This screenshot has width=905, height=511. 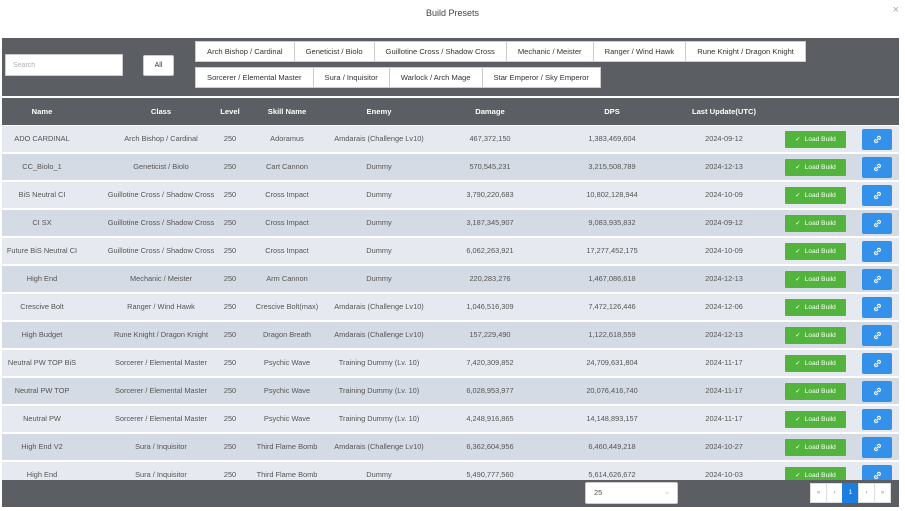 What do you see at coordinates (724, 222) in the screenshot?
I see `cell-date: 2024-09-12` at bounding box center [724, 222].